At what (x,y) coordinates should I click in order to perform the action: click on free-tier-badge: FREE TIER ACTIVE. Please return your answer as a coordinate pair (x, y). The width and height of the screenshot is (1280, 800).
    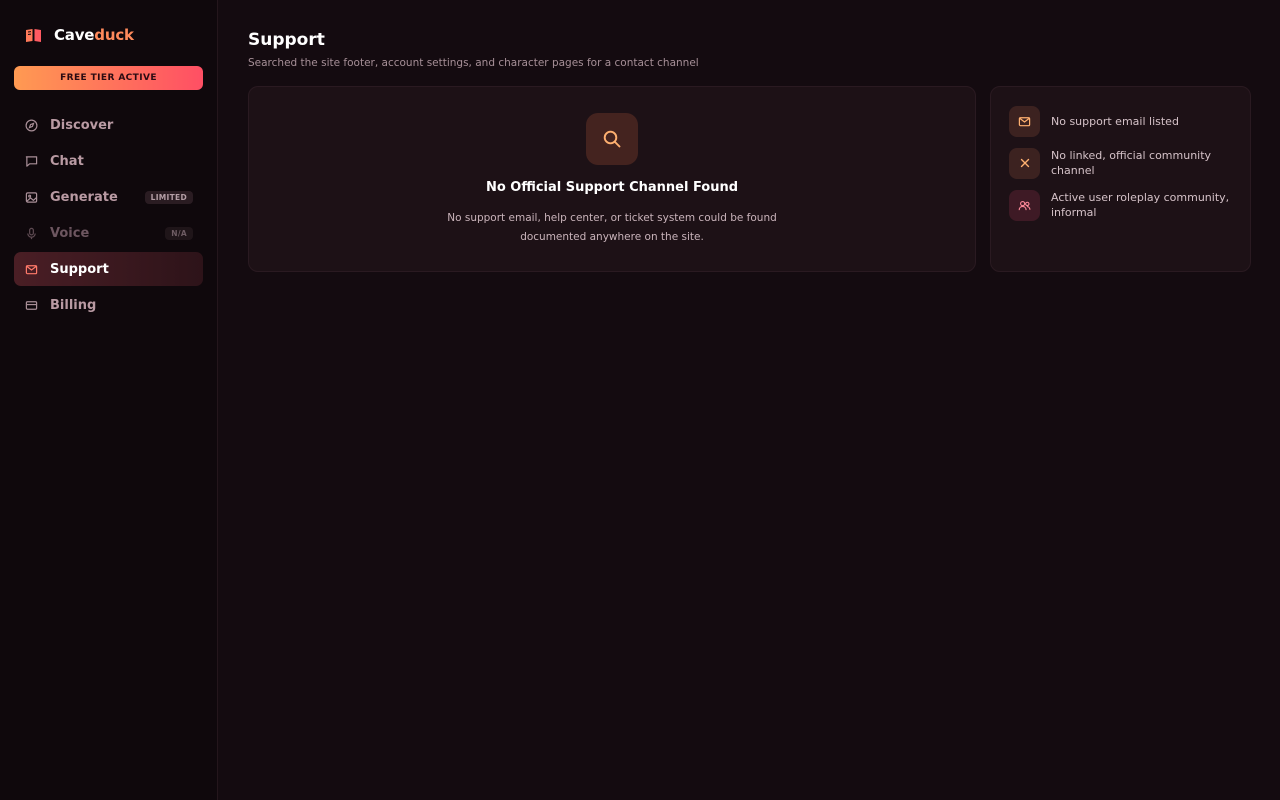
    Looking at the image, I should click on (108, 78).